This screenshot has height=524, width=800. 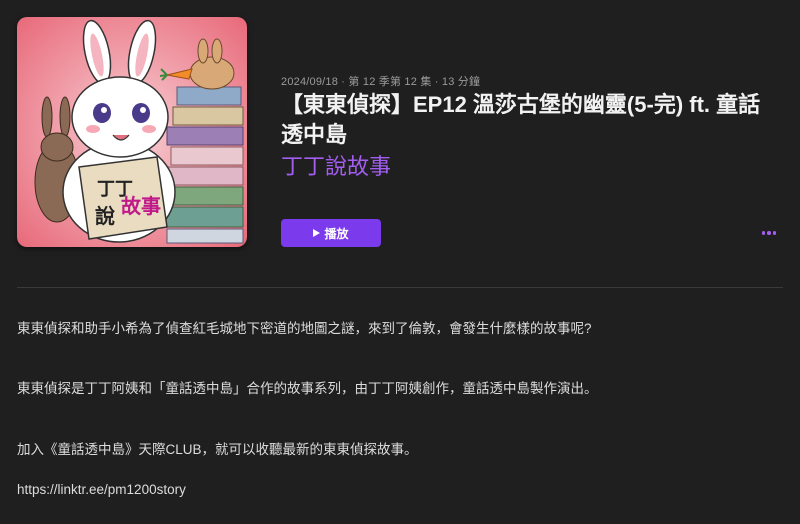 I want to click on episode-title: 【東東偵探】EP12 溫莎古堡的幽靈(5-完) ft. 童話透中島, so click(x=521, y=119).